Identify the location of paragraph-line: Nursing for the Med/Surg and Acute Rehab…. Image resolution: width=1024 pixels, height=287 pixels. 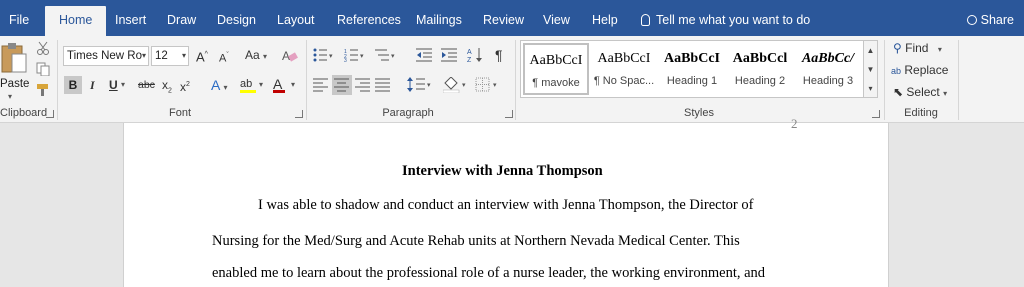
(476, 241).